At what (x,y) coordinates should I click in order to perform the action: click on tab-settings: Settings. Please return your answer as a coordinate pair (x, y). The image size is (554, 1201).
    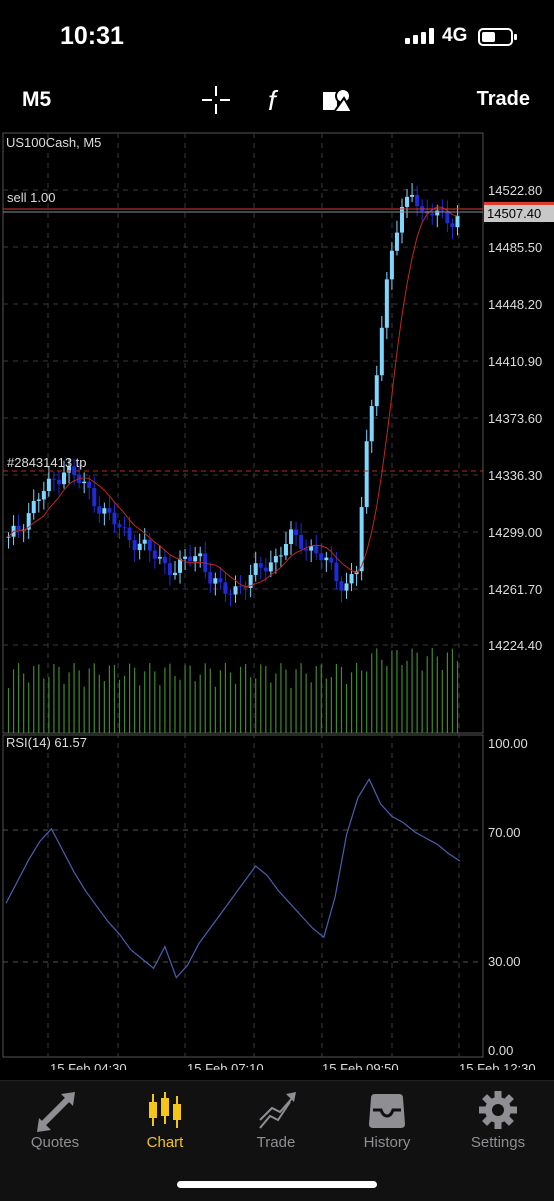
    Looking at the image, I should click on (498, 1120).